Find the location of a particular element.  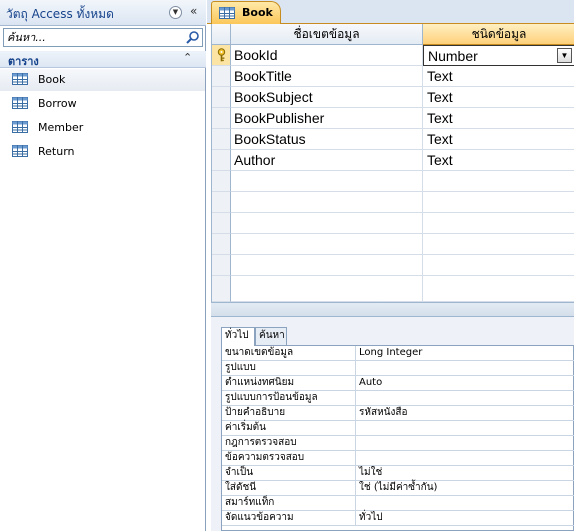

nav-item-book: Book is located at coordinates (102, 80).